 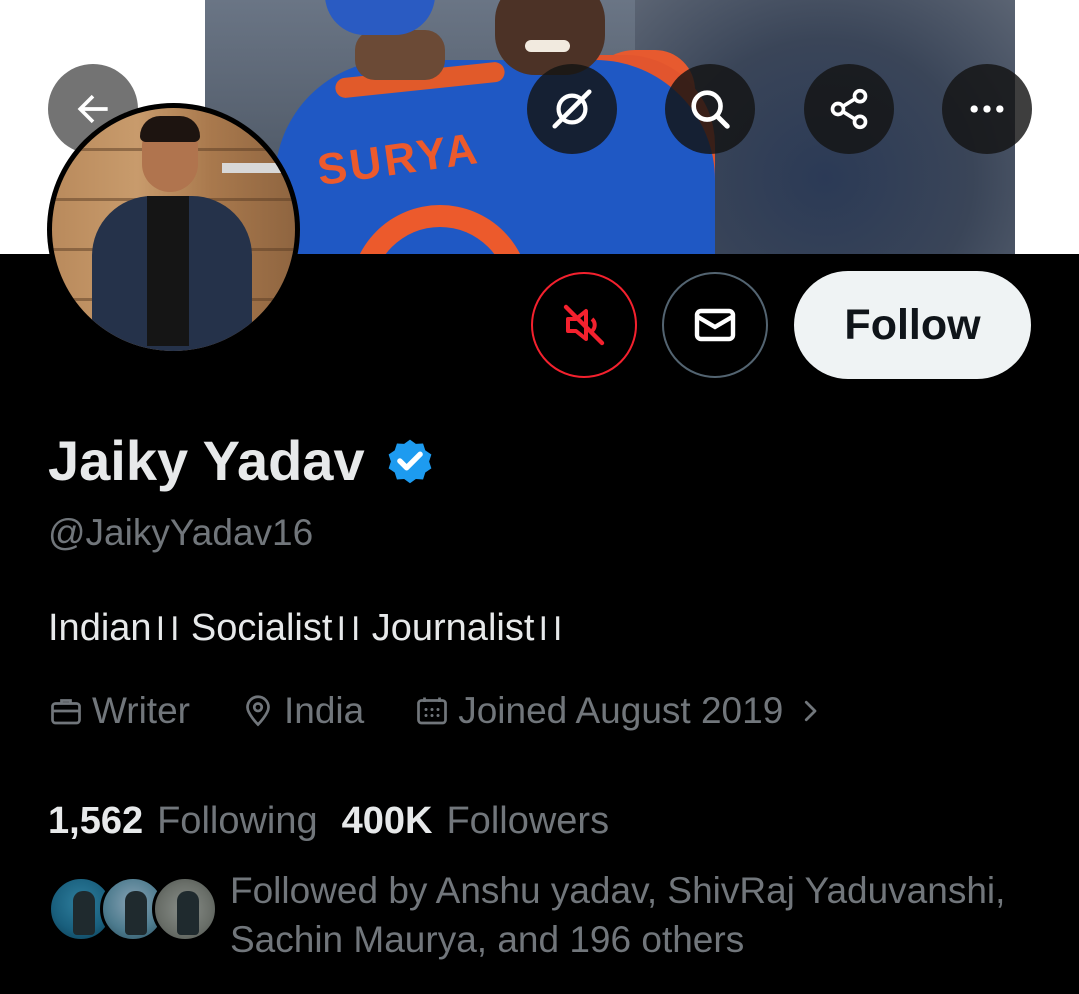 I want to click on grok-button, so click(x=572, y=109).